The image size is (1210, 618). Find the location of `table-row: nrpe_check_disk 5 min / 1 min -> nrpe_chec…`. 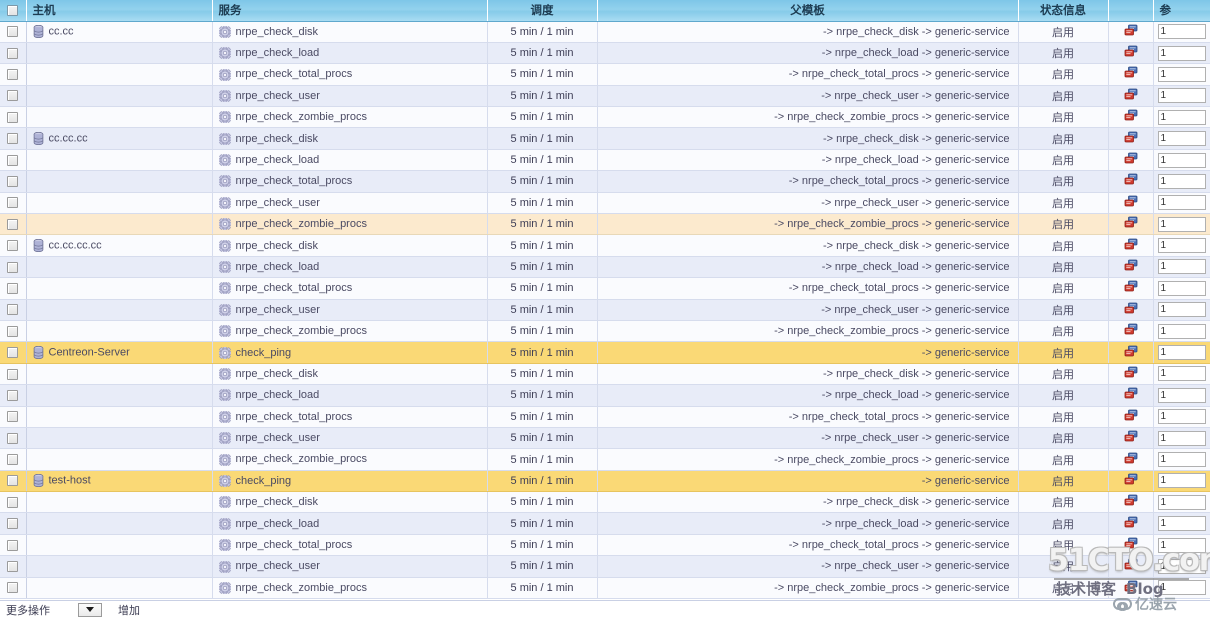

table-row: nrpe_check_disk 5 min / 1 min -> nrpe_chec… is located at coordinates (605, 374).